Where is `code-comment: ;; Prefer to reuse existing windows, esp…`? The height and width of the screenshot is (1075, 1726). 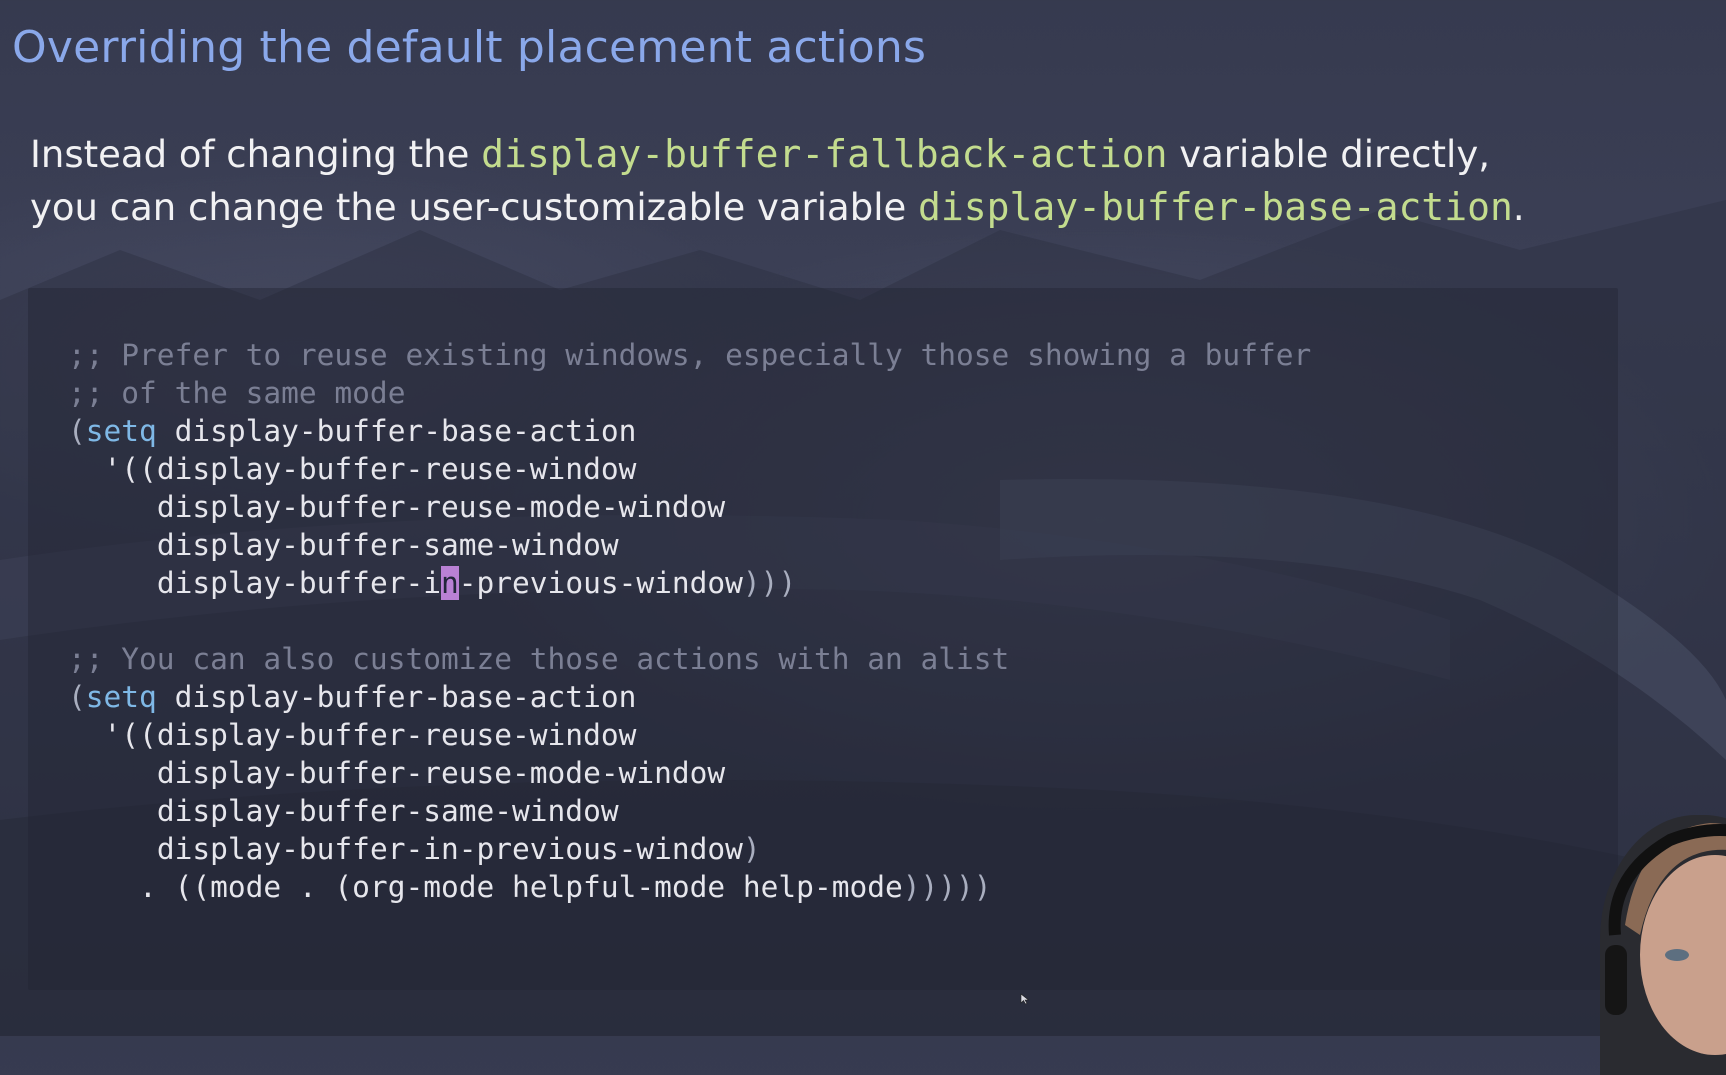 code-comment: ;; Prefer to reuse existing windows, esp… is located at coordinates (690, 355).